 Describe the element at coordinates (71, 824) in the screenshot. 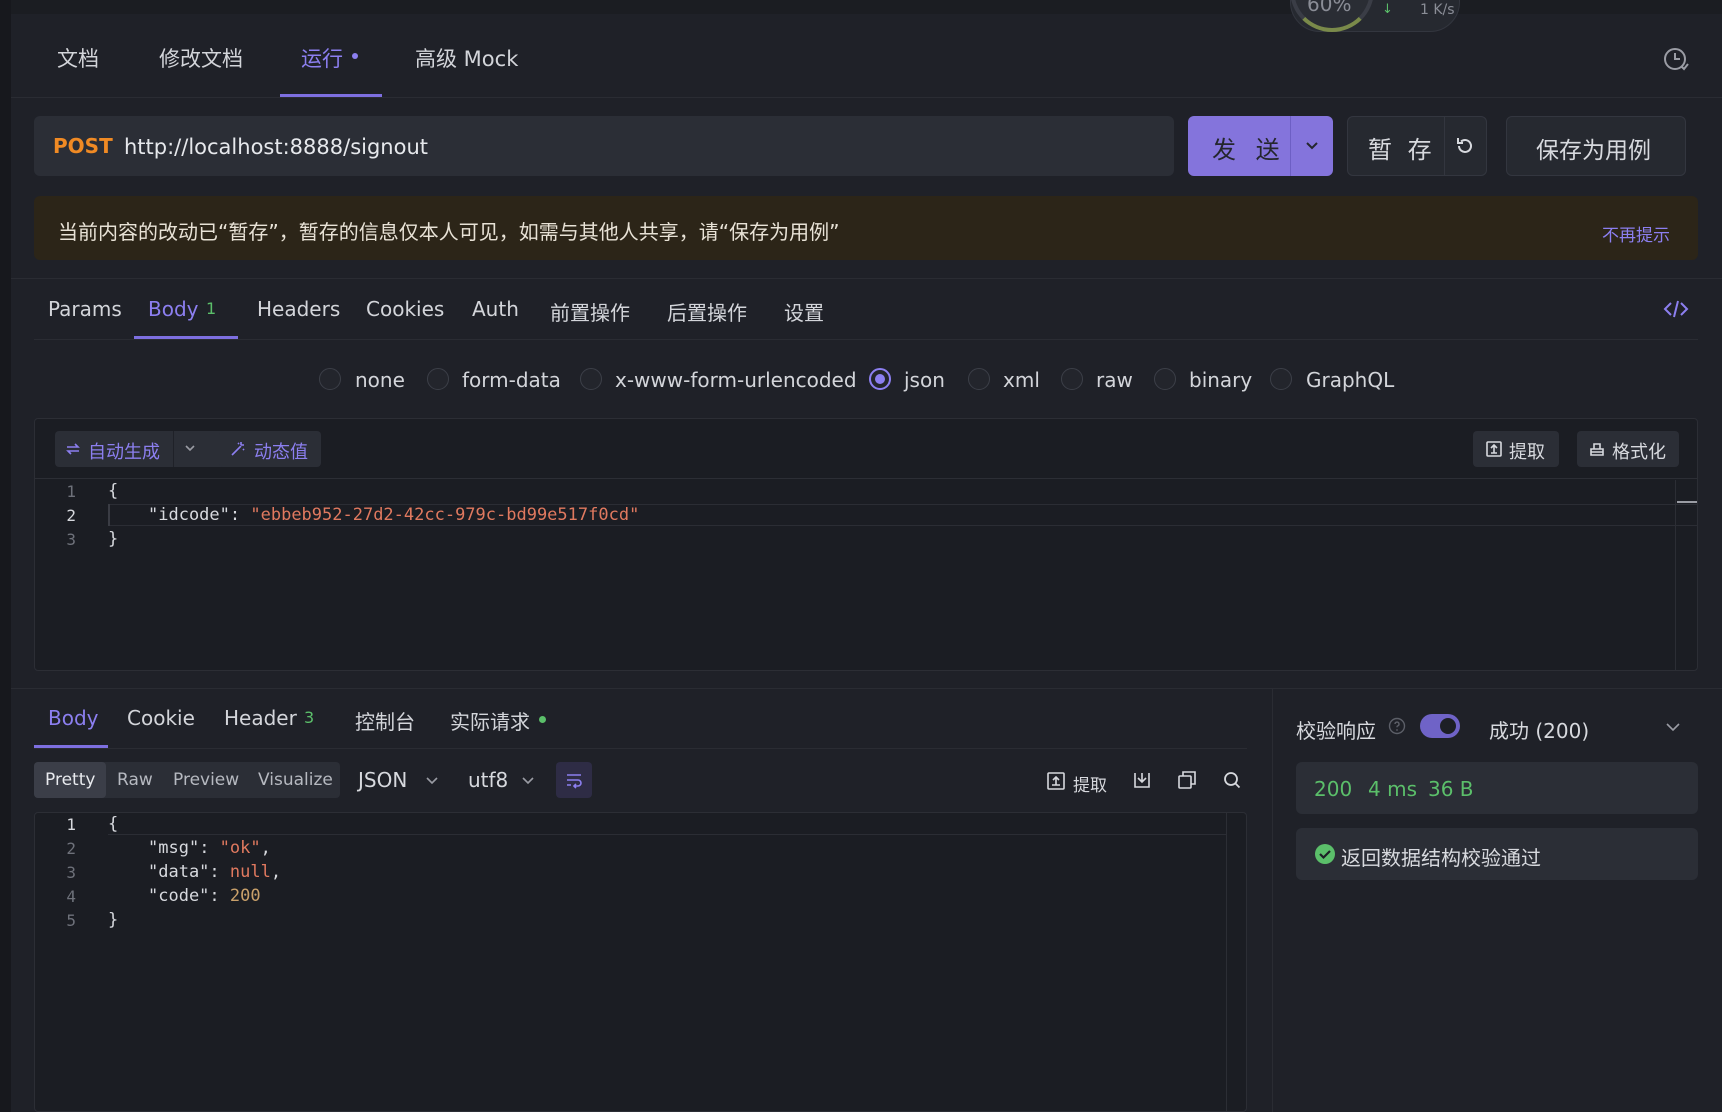

I see `line-number: 1` at that location.